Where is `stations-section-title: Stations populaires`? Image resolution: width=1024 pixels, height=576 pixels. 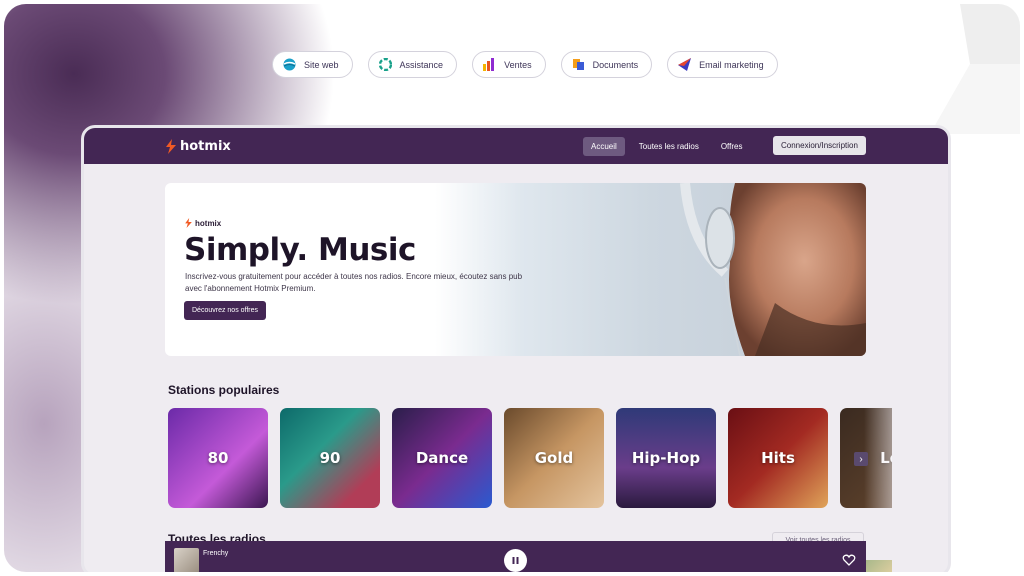
stations-section-title: Stations populaires is located at coordinates (224, 390).